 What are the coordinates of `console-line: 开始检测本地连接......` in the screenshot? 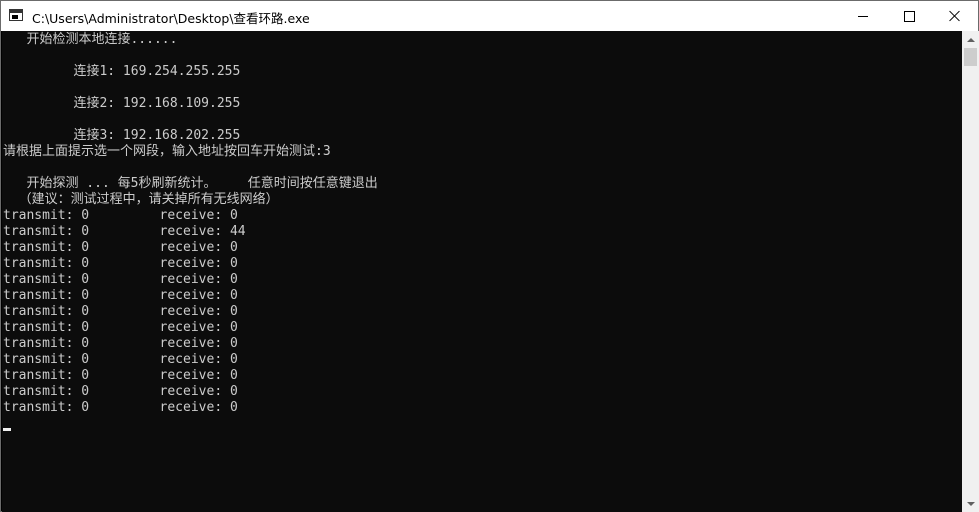 It's located at (90, 39).